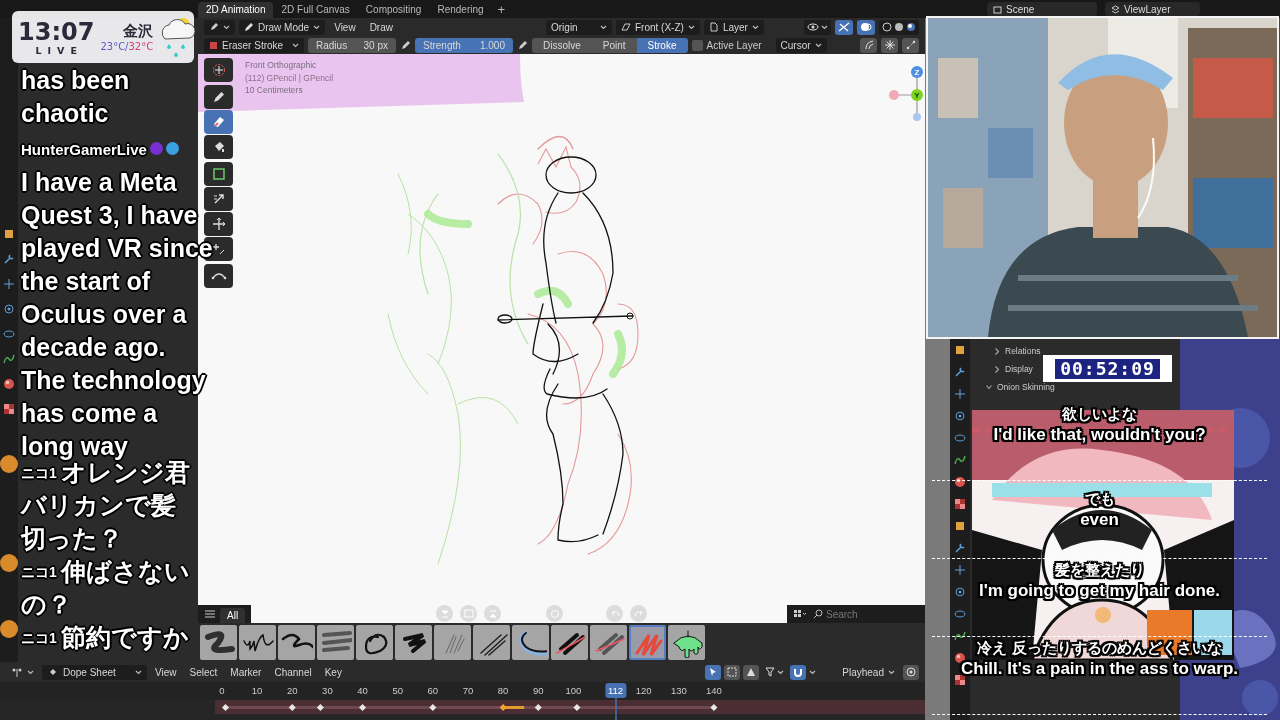 The height and width of the screenshot is (720, 1280). What do you see at coordinates (210, 614) in the screenshot?
I see `menu-icon` at bounding box center [210, 614].